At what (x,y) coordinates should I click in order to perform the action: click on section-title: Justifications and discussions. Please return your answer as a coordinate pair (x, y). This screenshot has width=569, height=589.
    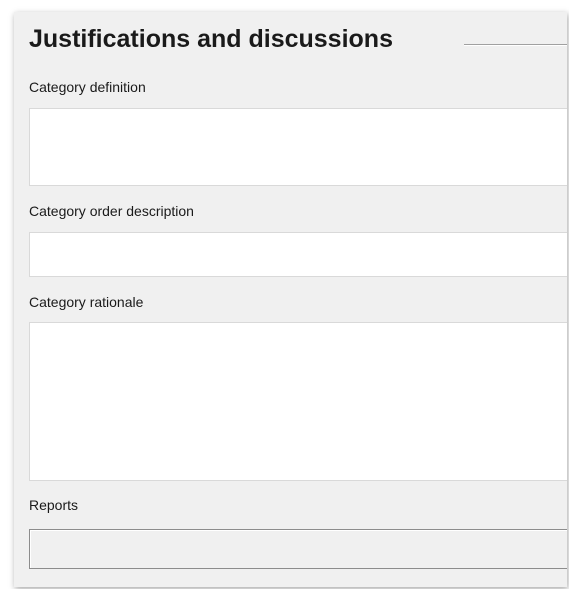
    Looking at the image, I should click on (211, 39).